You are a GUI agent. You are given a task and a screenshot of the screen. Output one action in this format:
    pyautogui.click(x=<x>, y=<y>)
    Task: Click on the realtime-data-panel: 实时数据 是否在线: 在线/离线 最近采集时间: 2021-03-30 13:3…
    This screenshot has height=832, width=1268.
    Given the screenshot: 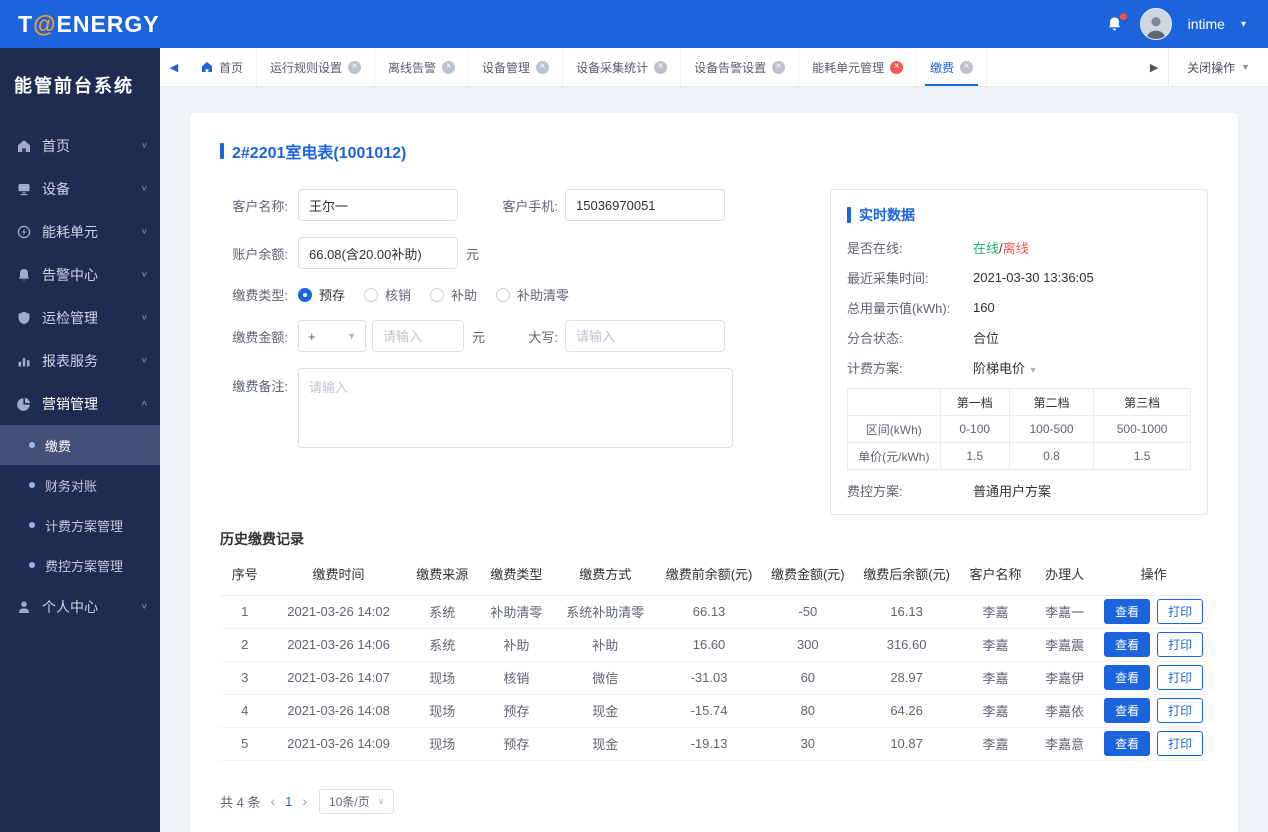 What is the action you would take?
    pyautogui.click(x=1019, y=352)
    